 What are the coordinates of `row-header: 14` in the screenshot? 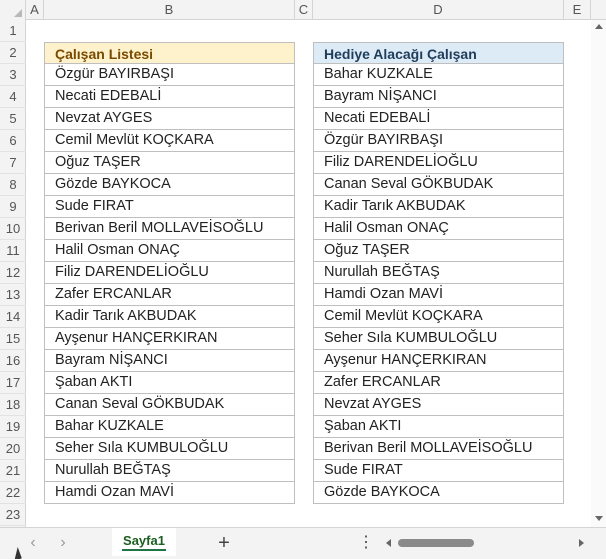 It's located at (13, 317).